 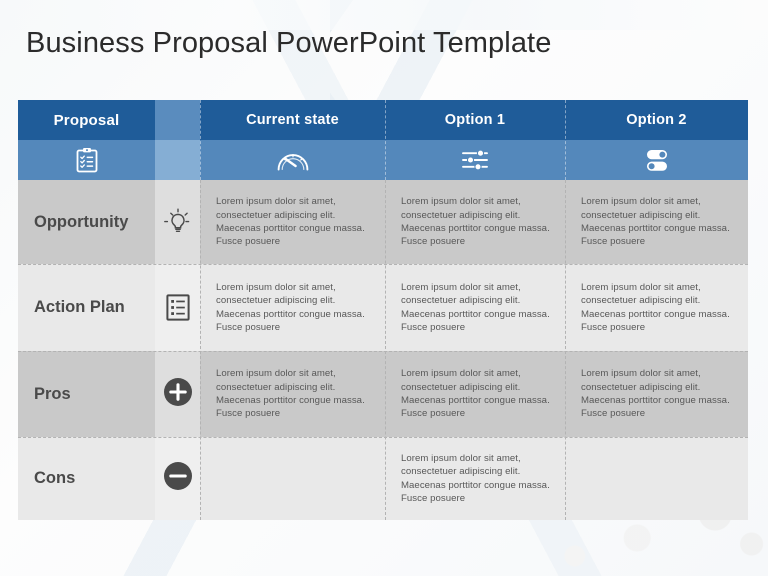 I want to click on header-label-option-1: Option 1, so click(x=475, y=120).